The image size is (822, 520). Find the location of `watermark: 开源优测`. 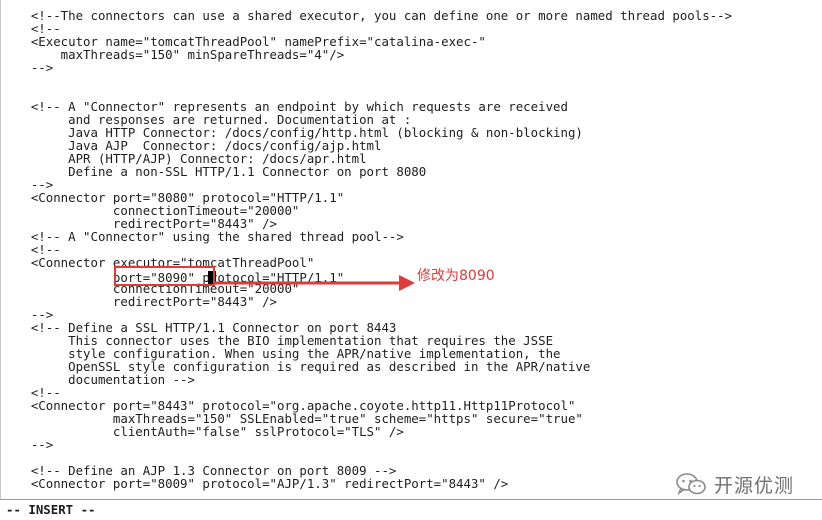

watermark: 开源优测 is located at coordinates (735, 484).